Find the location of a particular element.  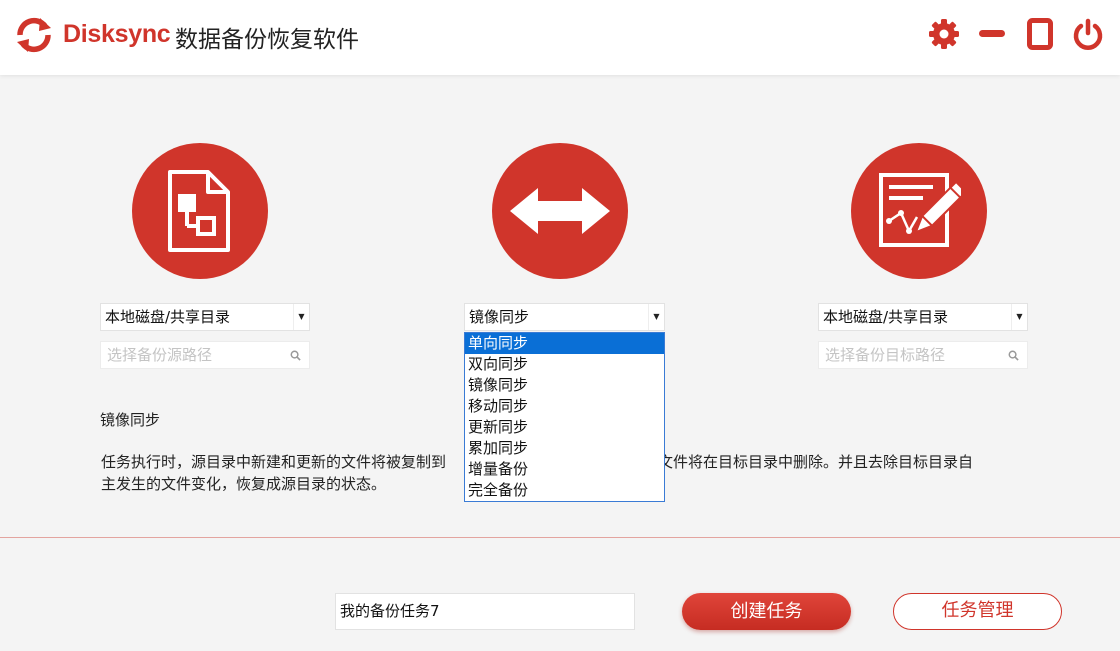

mode-circle is located at coordinates (560, 211).